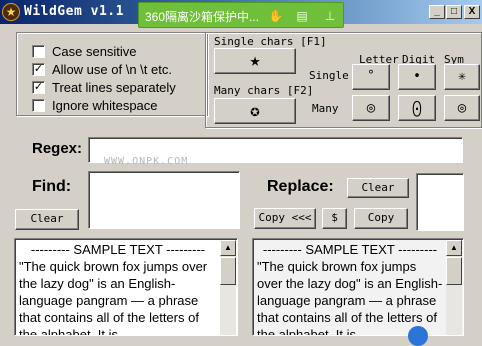  I want to click on maximize-button: □, so click(454, 12).